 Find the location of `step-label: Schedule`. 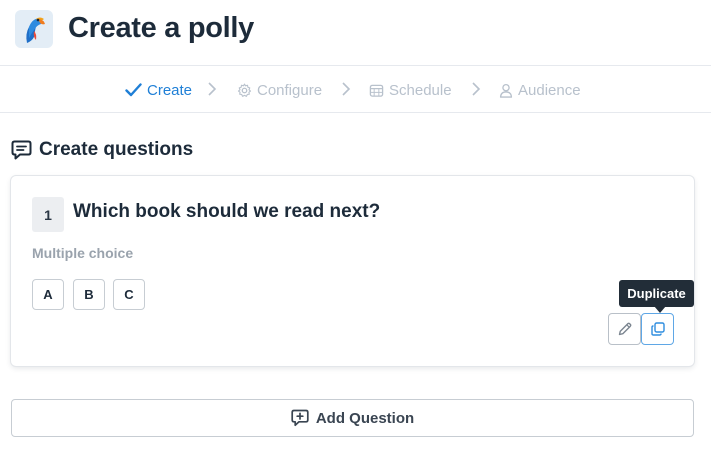

step-label: Schedule is located at coordinates (420, 90).